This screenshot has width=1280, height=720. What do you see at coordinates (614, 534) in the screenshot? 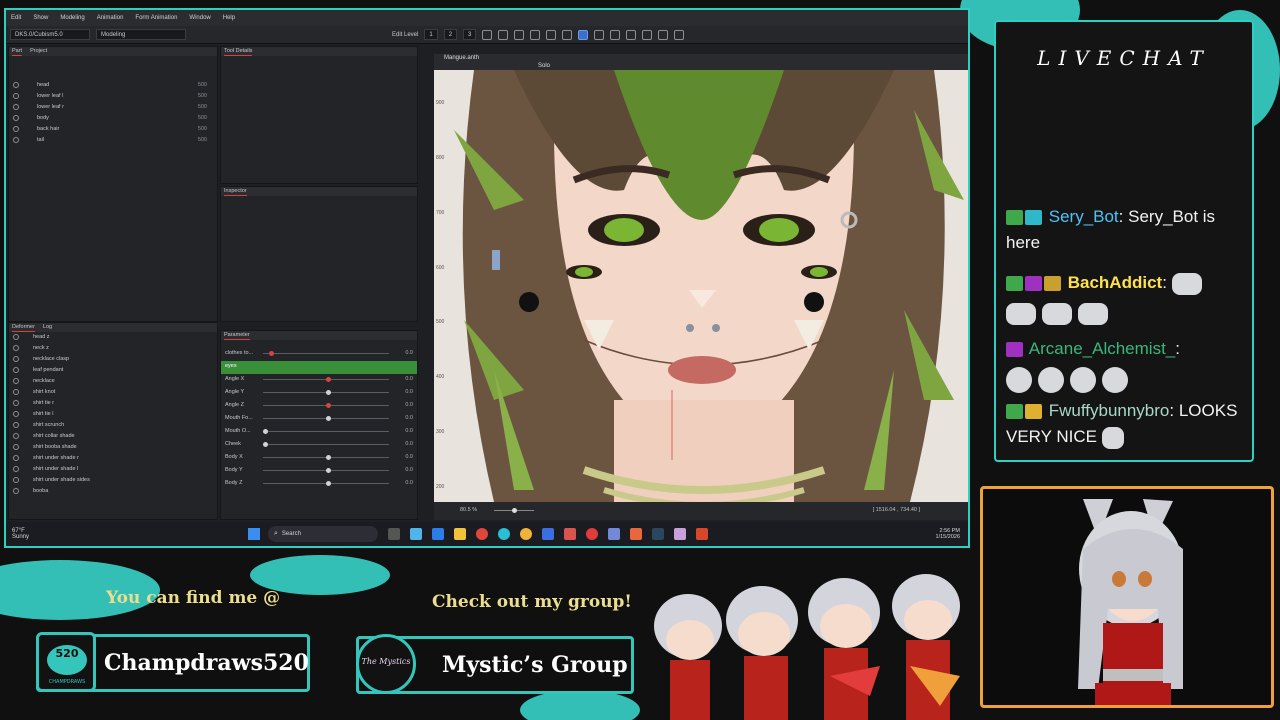
I see `discord-icon` at bounding box center [614, 534].